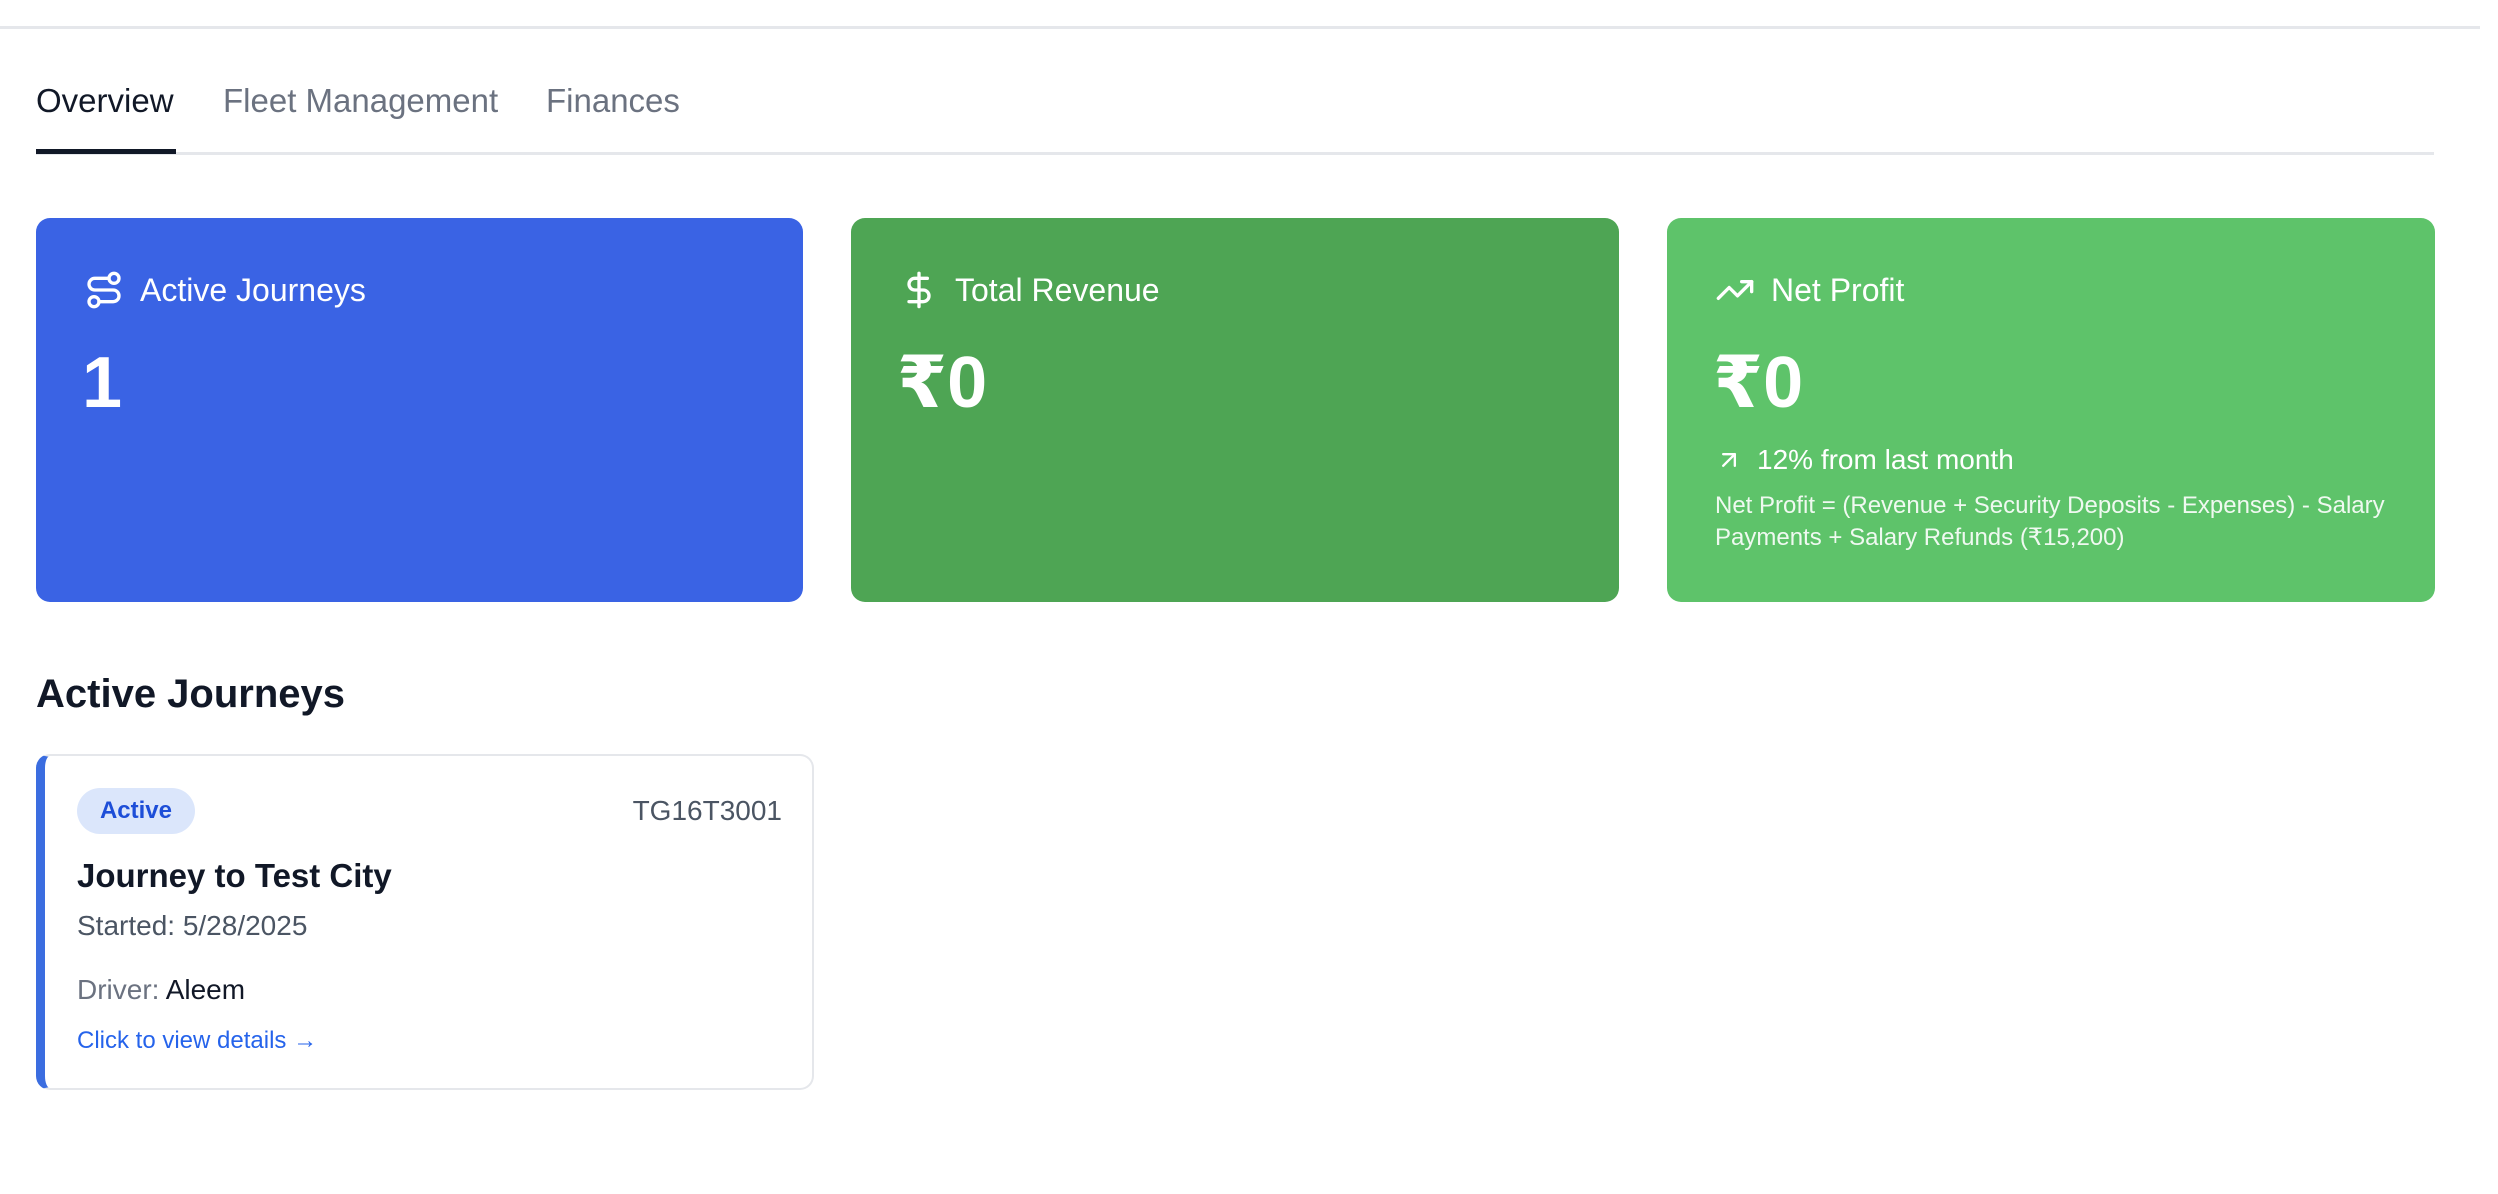 The image size is (2498, 1194). What do you see at coordinates (205, 989) in the screenshot?
I see `driver-name: Aleem` at bounding box center [205, 989].